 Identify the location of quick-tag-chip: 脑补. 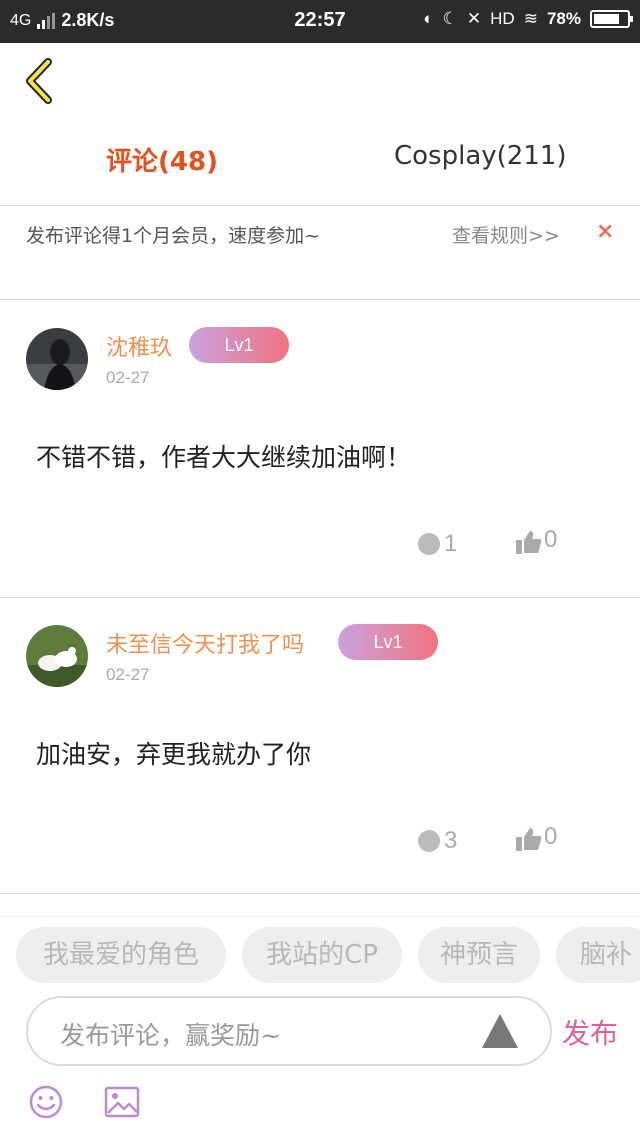
(598, 955).